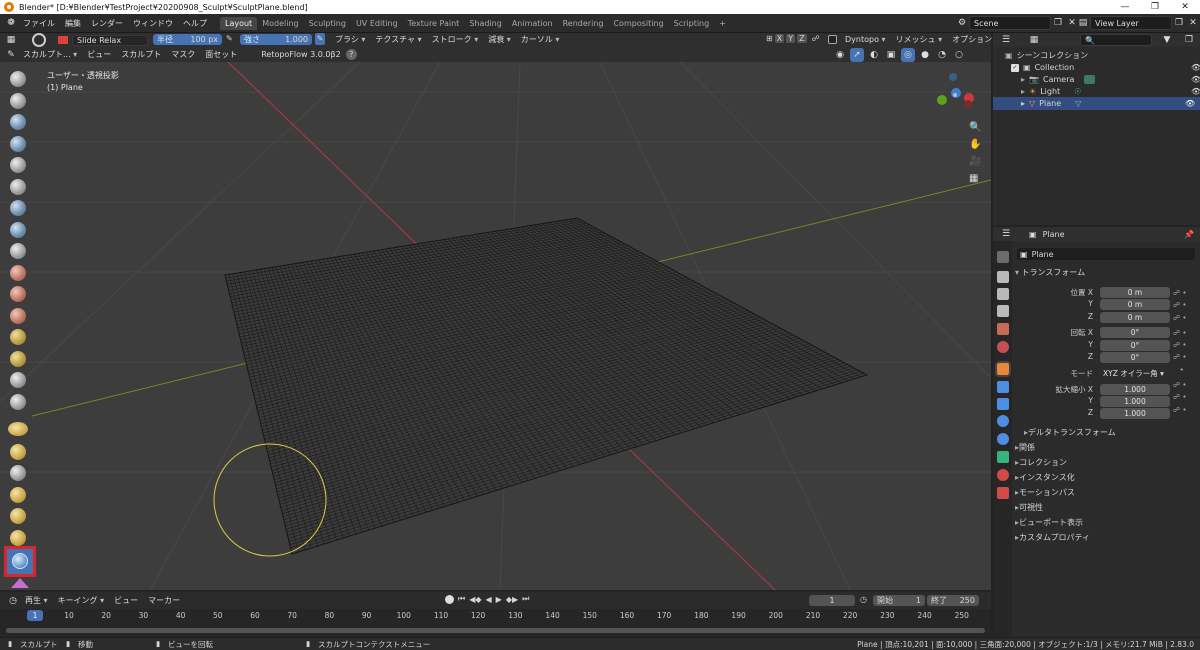 Image resolution: width=1200 pixels, height=650 pixels. Describe the element at coordinates (953, 600) in the screenshot. I see `end-frame-field: 終了 250` at that location.